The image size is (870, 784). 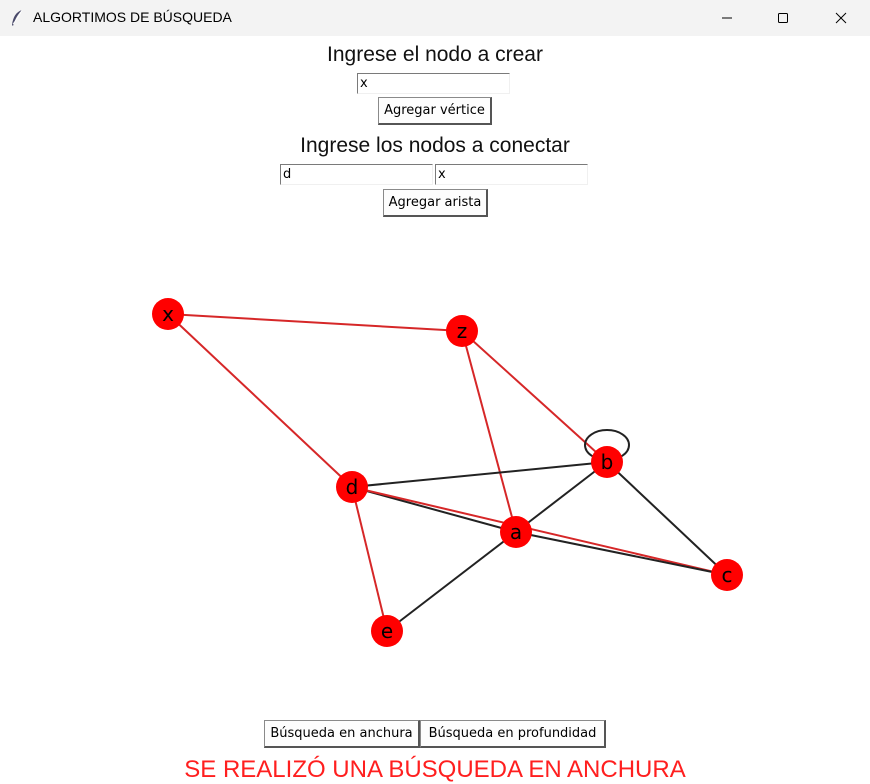 What do you see at coordinates (369, 559) in the screenshot?
I see `edge-d-e` at bounding box center [369, 559].